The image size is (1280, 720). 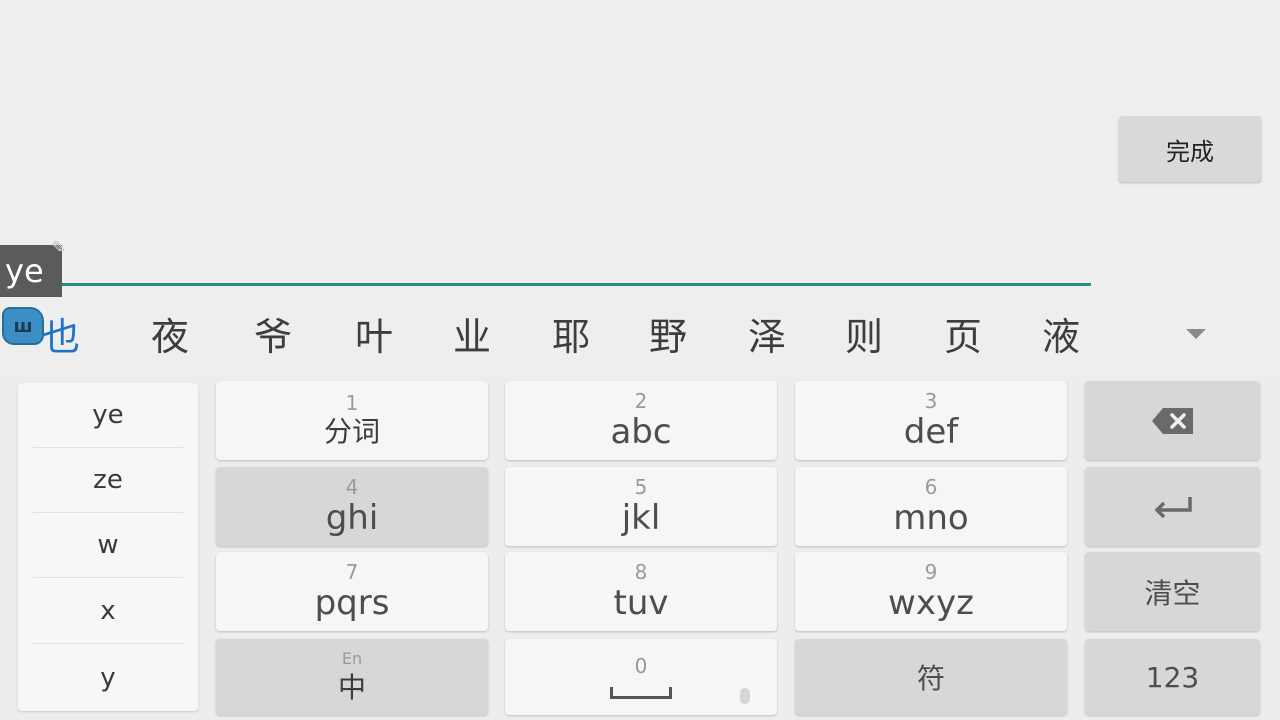 What do you see at coordinates (1190, 151) in the screenshot?
I see `done-button-label: 完成` at bounding box center [1190, 151].